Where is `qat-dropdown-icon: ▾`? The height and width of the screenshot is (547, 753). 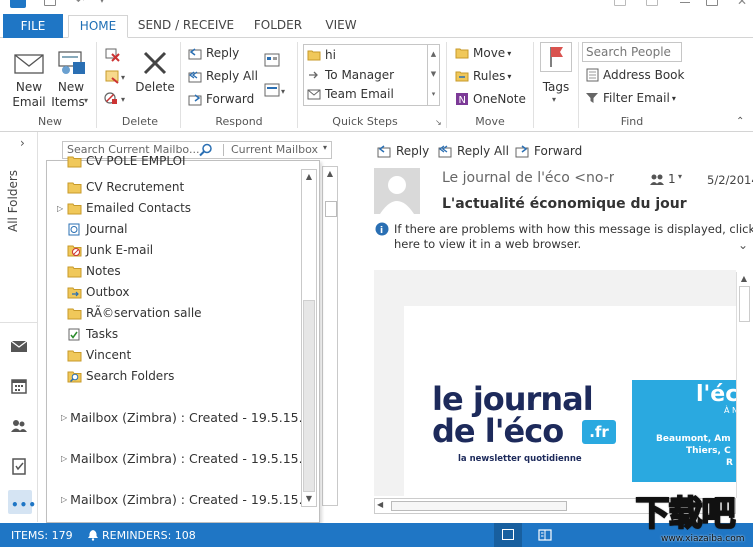 qat-dropdown-icon: ▾ is located at coordinates (102, 2).